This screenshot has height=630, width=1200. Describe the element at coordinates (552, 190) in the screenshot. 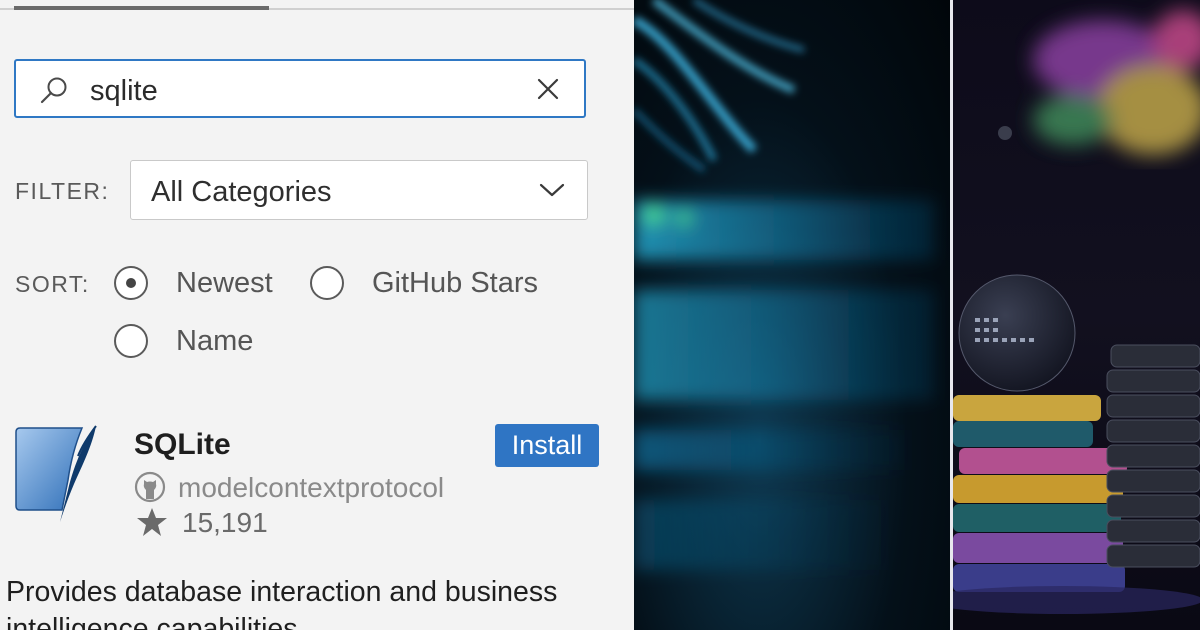

I see `chevron-down-icon` at that location.